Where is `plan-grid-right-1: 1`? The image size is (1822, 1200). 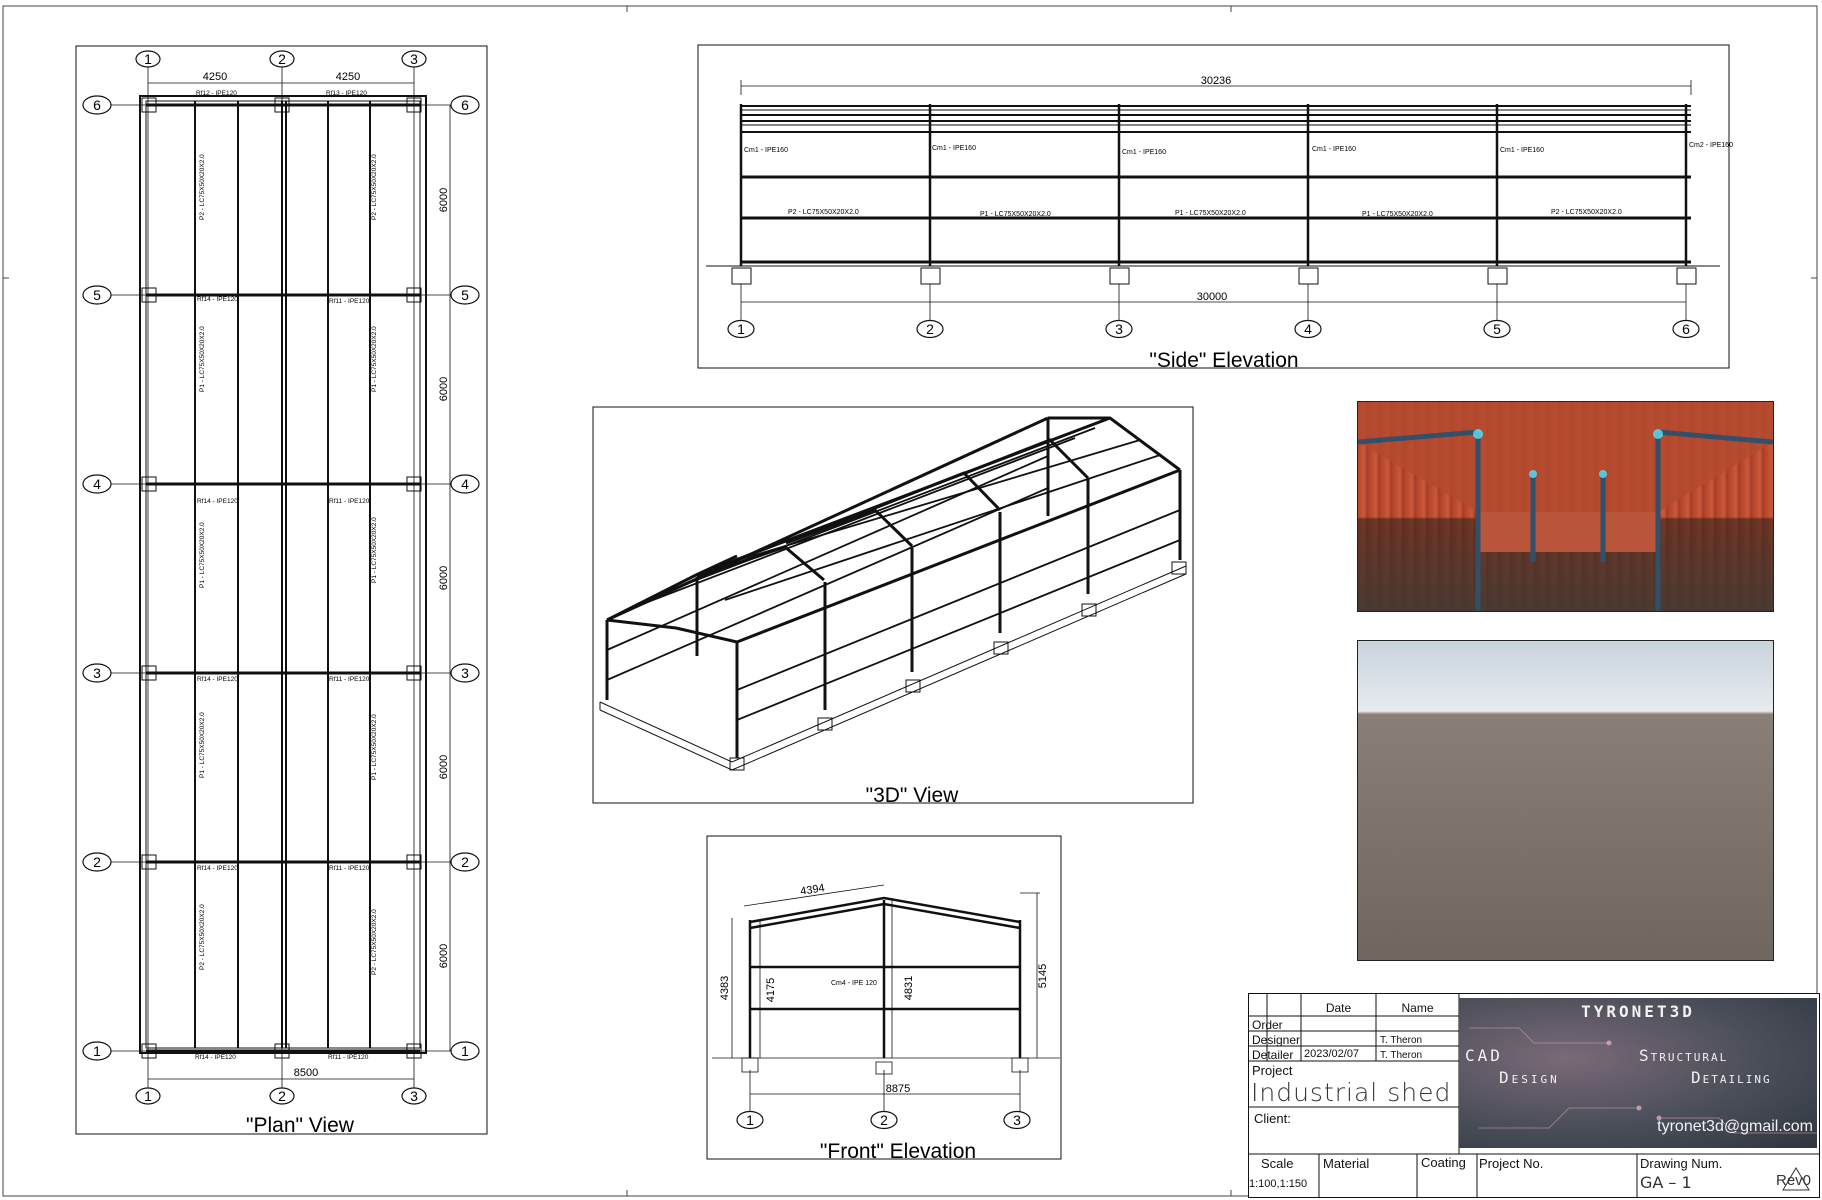 plan-grid-right-1: 1 is located at coordinates (465, 1051).